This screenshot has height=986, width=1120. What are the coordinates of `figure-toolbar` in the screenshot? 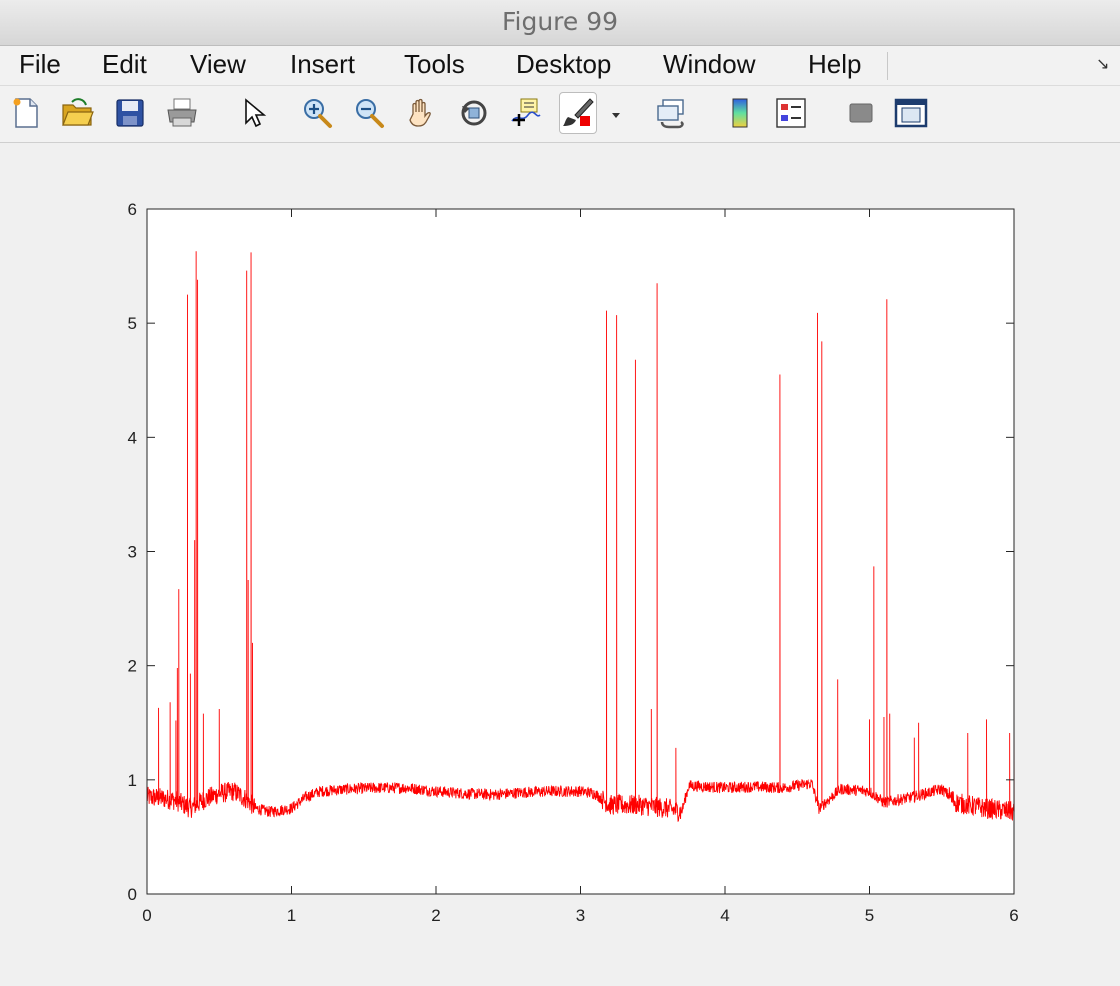 It's located at (560, 114).